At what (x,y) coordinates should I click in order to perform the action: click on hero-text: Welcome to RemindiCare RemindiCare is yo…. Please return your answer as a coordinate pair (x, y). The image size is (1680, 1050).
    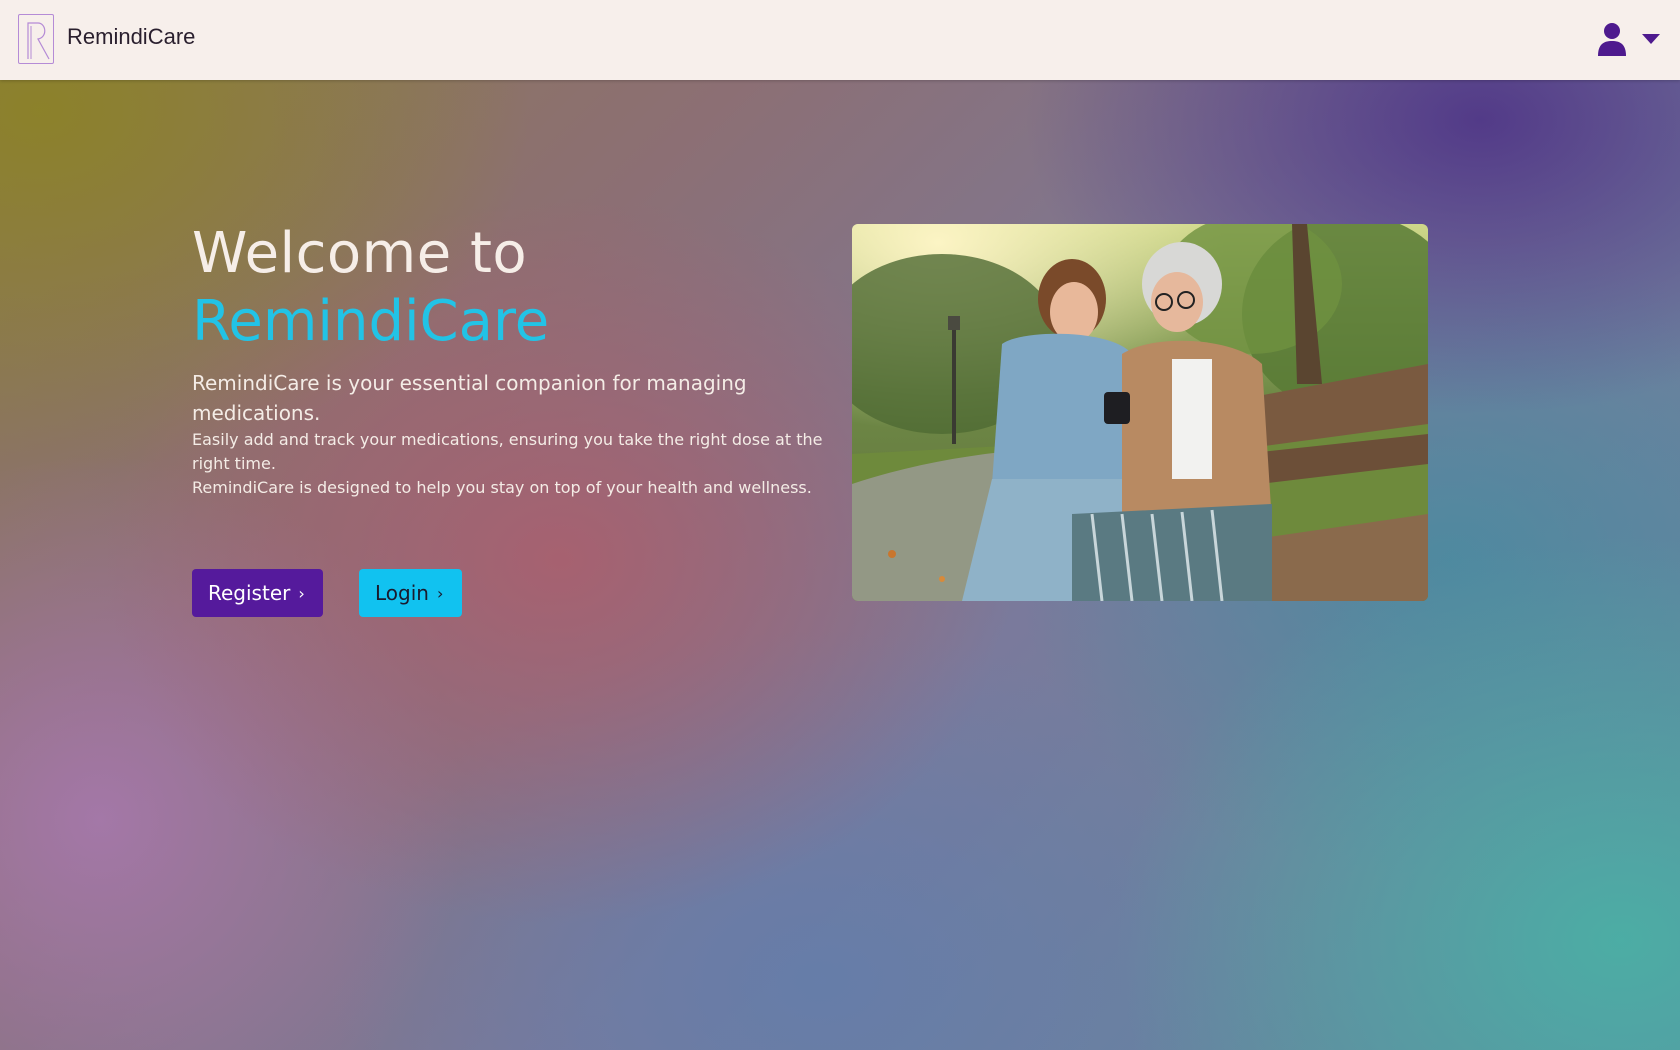
    Looking at the image, I should click on (512, 360).